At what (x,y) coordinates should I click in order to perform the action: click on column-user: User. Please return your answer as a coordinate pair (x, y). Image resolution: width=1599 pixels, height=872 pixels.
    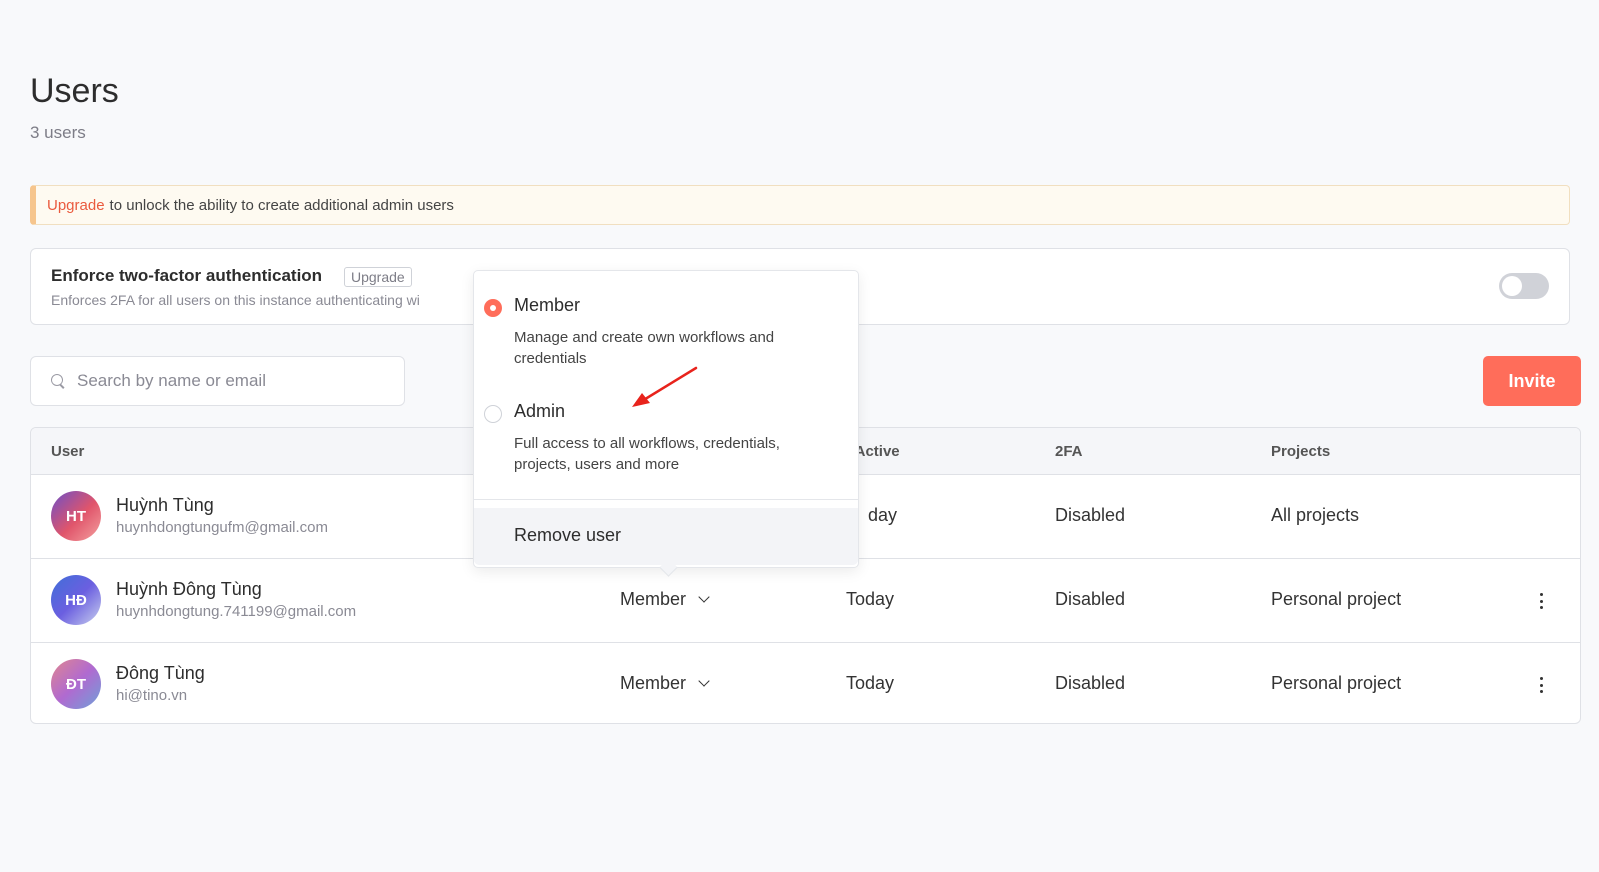
    Looking at the image, I should click on (68, 451).